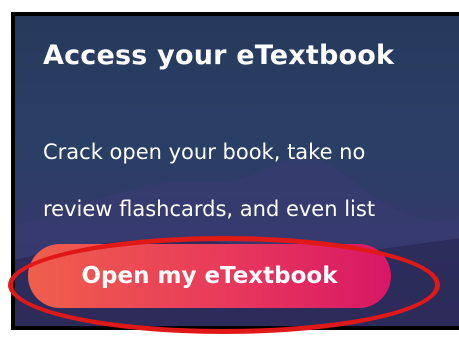 This screenshot has width=459, height=343. What do you see at coordinates (204, 152) in the screenshot?
I see `card-description-line-1: Crack open your book, take no` at bounding box center [204, 152].